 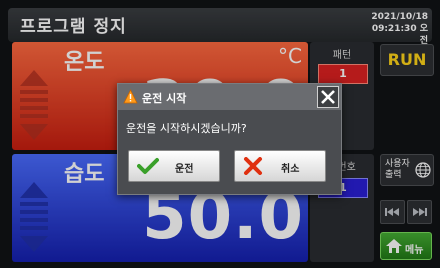 What do you see at coordinates (184, 169) in the screenshot?
I see `start-button-label: 운전` at bounding box center [184, 169].